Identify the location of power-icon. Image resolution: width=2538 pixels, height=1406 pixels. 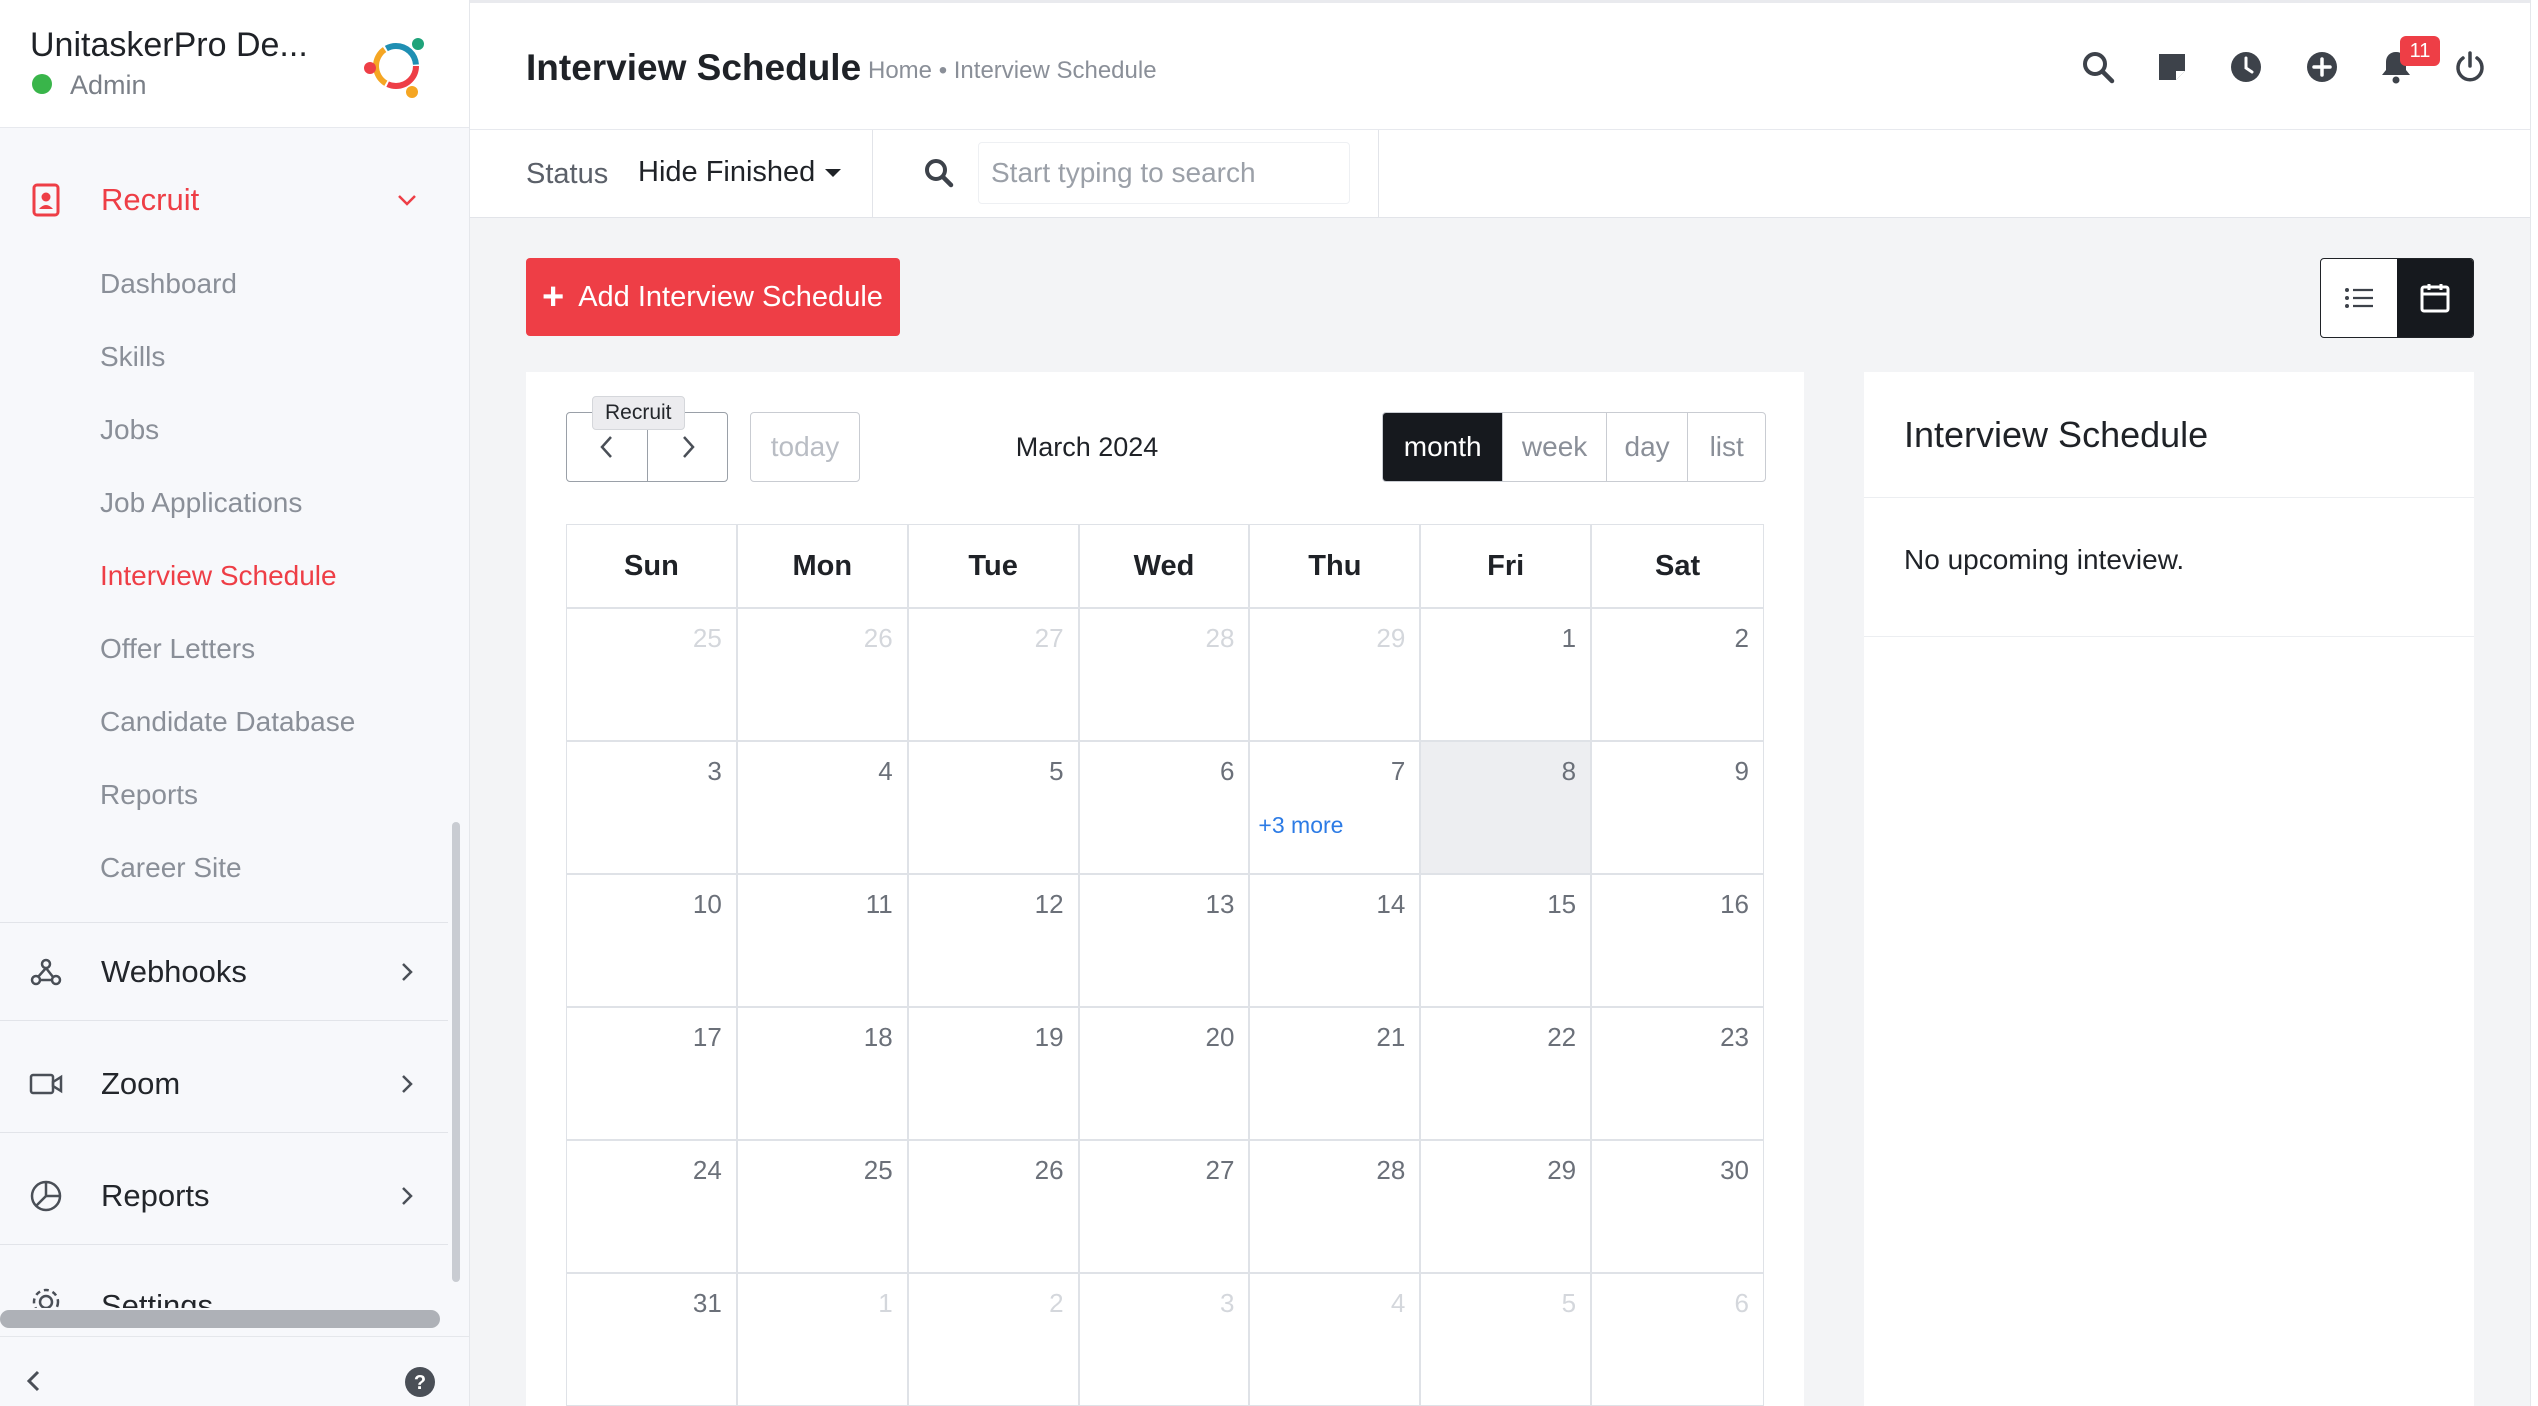
(2470, 67).